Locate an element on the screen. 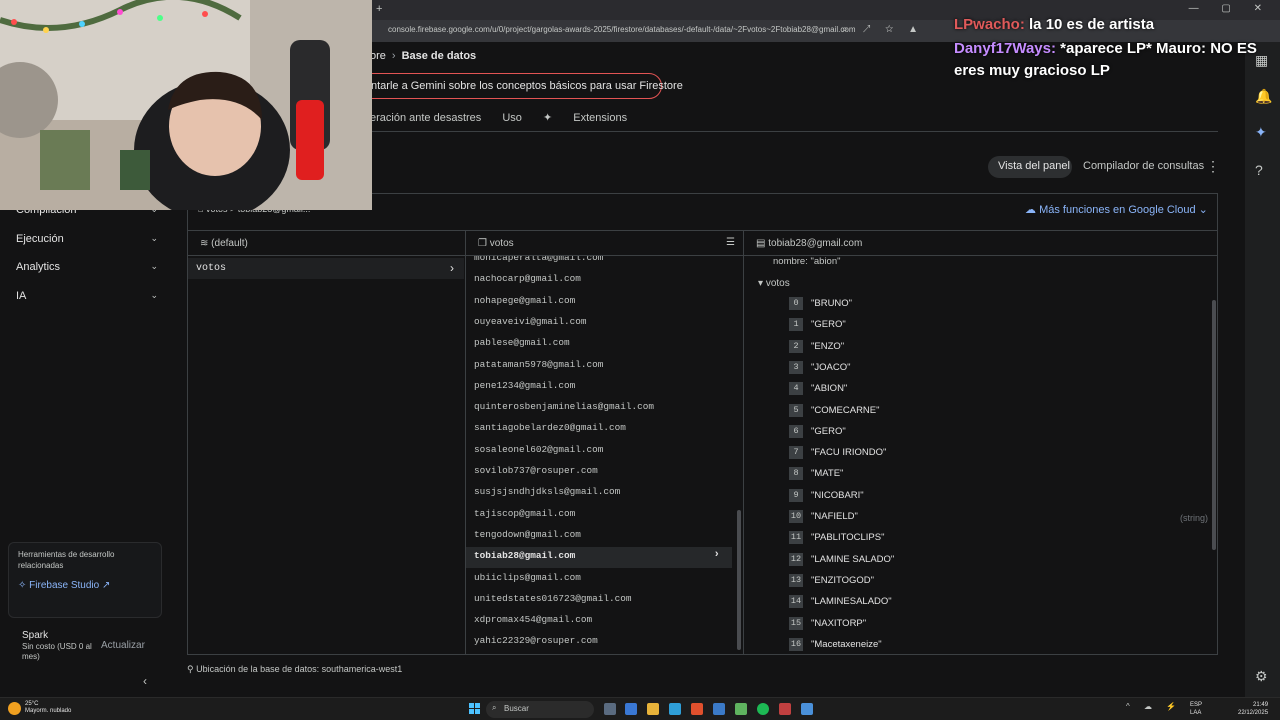 Image resolution: width=1280 pixels, height=720 pixels. document-row: ubiiclips@gmail.com is located at coordinates (599, 579).